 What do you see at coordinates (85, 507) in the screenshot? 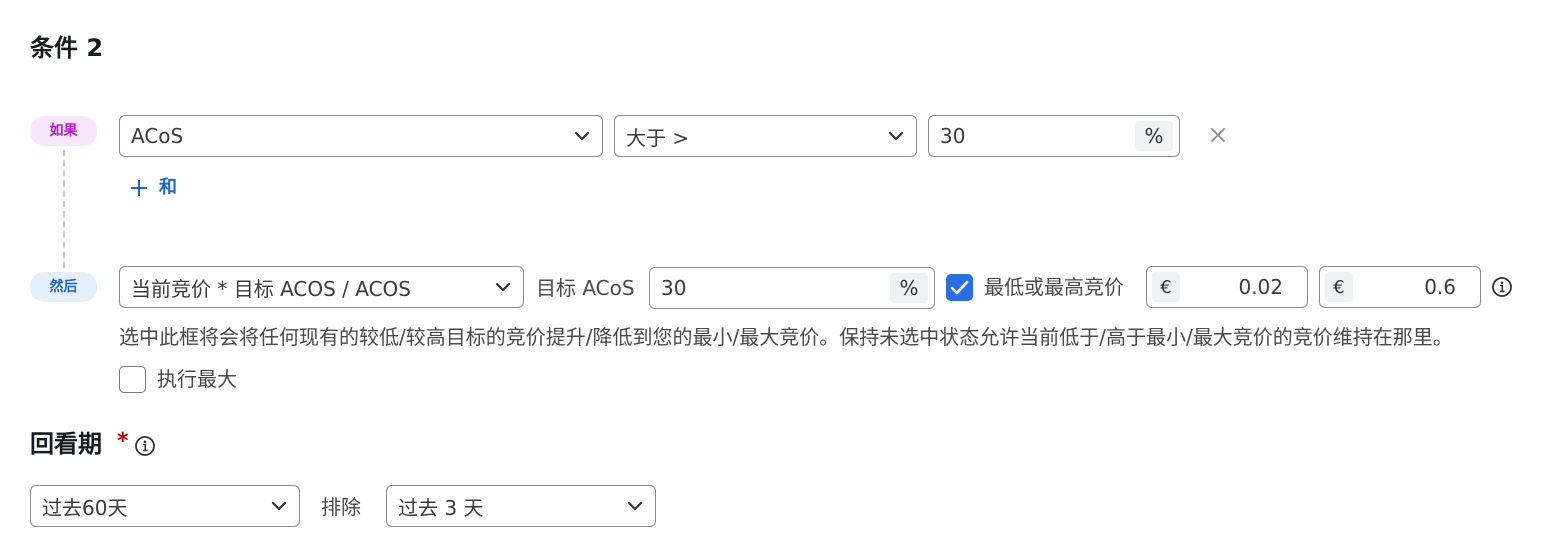
I see `lookback-period-value: 过去60天` at bounding box center [85, 507].